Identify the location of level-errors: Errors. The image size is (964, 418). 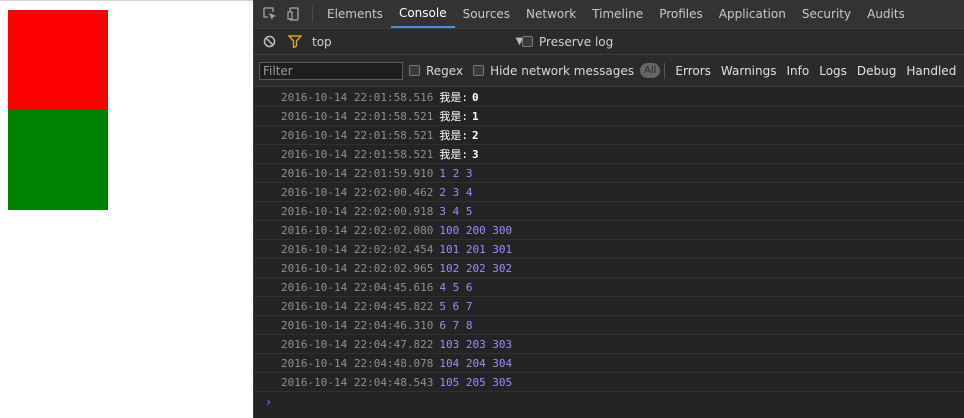
(693, 71).